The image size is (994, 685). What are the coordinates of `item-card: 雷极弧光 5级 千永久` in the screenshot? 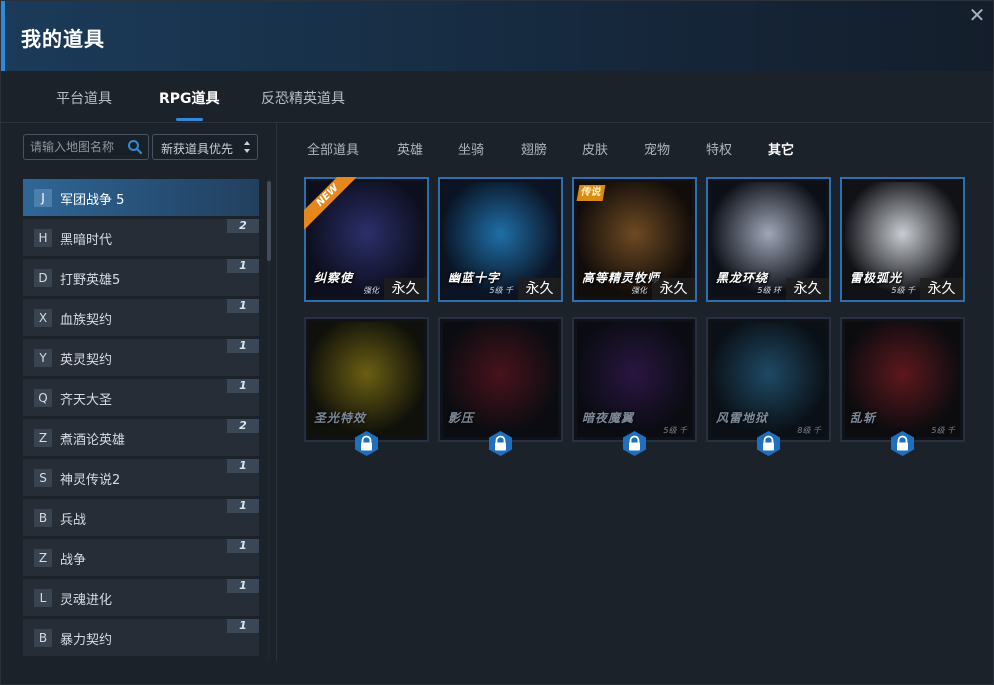 It's located at (902, 239).